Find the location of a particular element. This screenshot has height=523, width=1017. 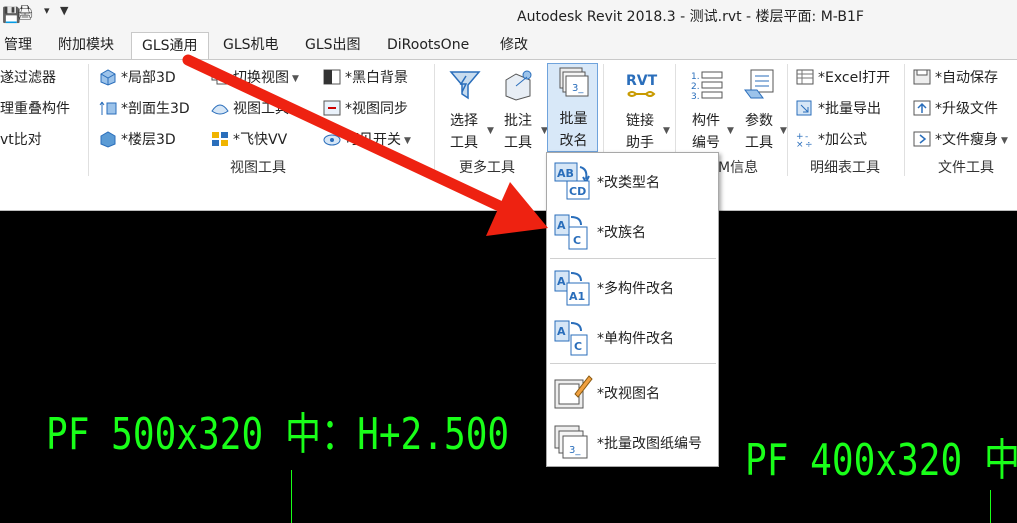

group-label-more-tools: 更多工具 is located at coordinates (487, 168).